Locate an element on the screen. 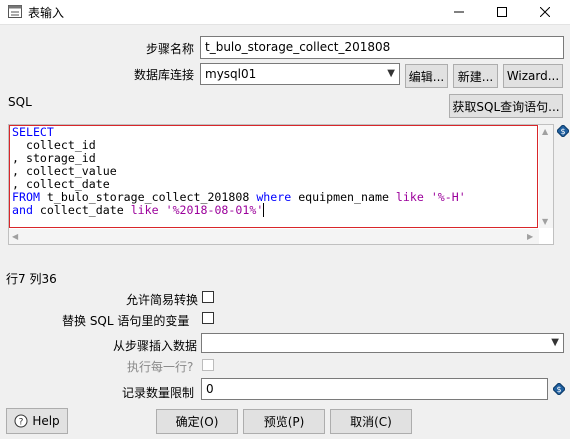  sql-line-7: and collect_date like '%2018-08-01%' is located at coordinates (273, 210).